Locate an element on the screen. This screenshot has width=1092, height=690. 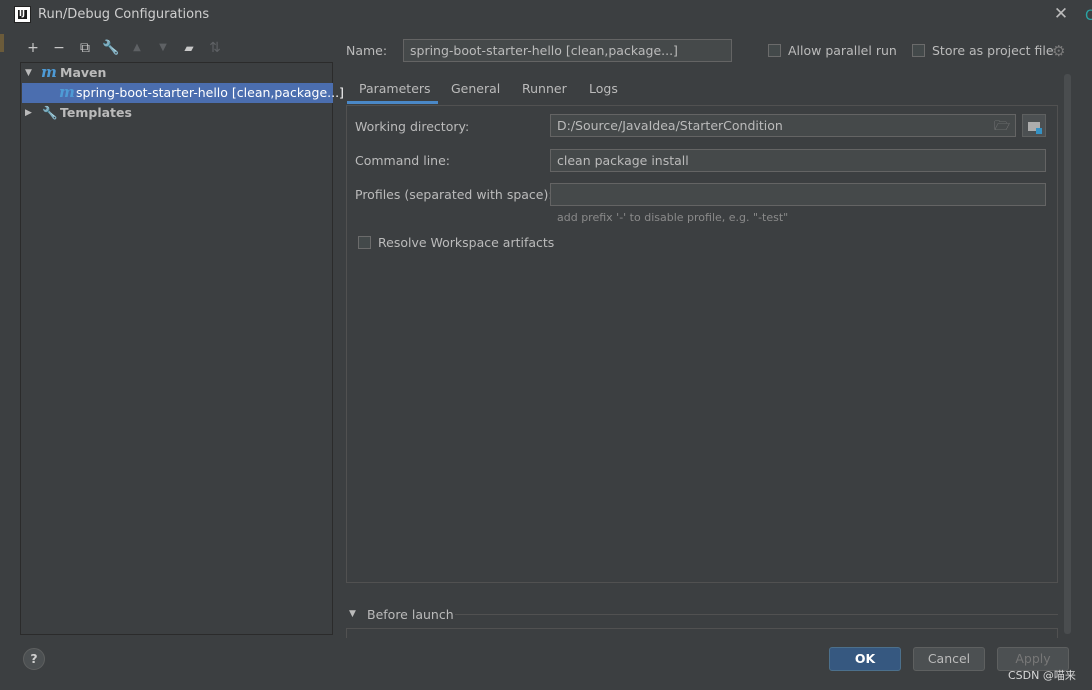
tree-item-label: Templates is located at coordinates (96, 112).